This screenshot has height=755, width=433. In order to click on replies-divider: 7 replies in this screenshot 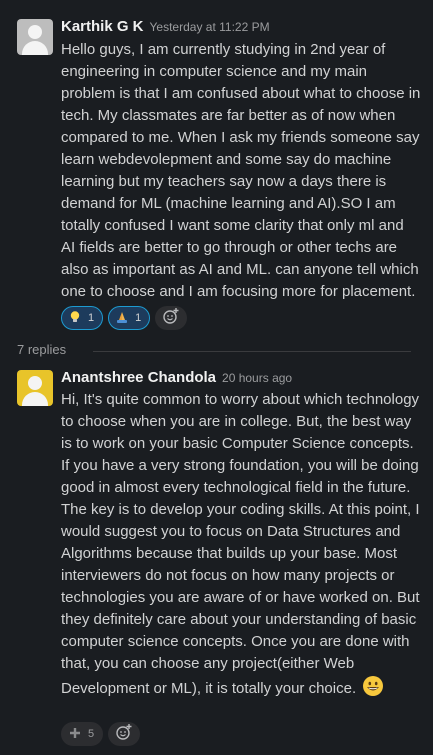, I will do `click(214, 351)`.